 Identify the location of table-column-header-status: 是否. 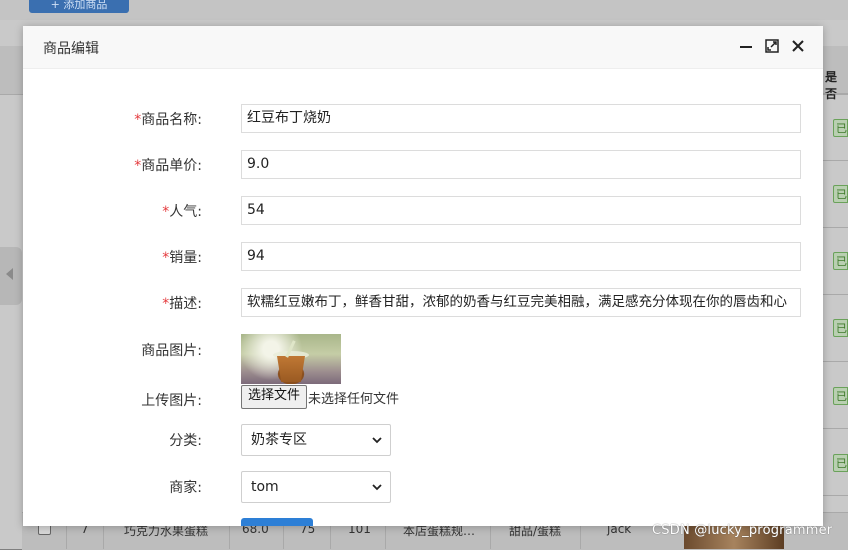
(831, 85).